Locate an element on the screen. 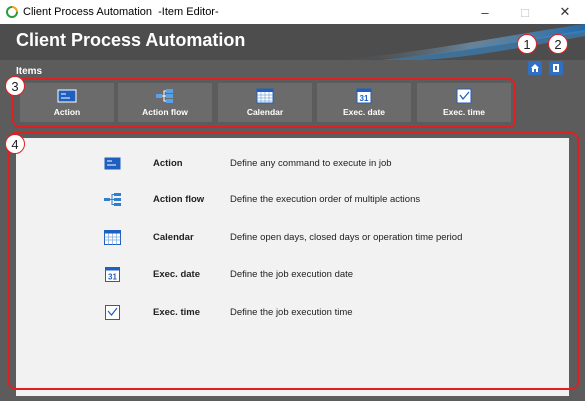  app-title: Client Process Automation is located at coordinates (131, 40).